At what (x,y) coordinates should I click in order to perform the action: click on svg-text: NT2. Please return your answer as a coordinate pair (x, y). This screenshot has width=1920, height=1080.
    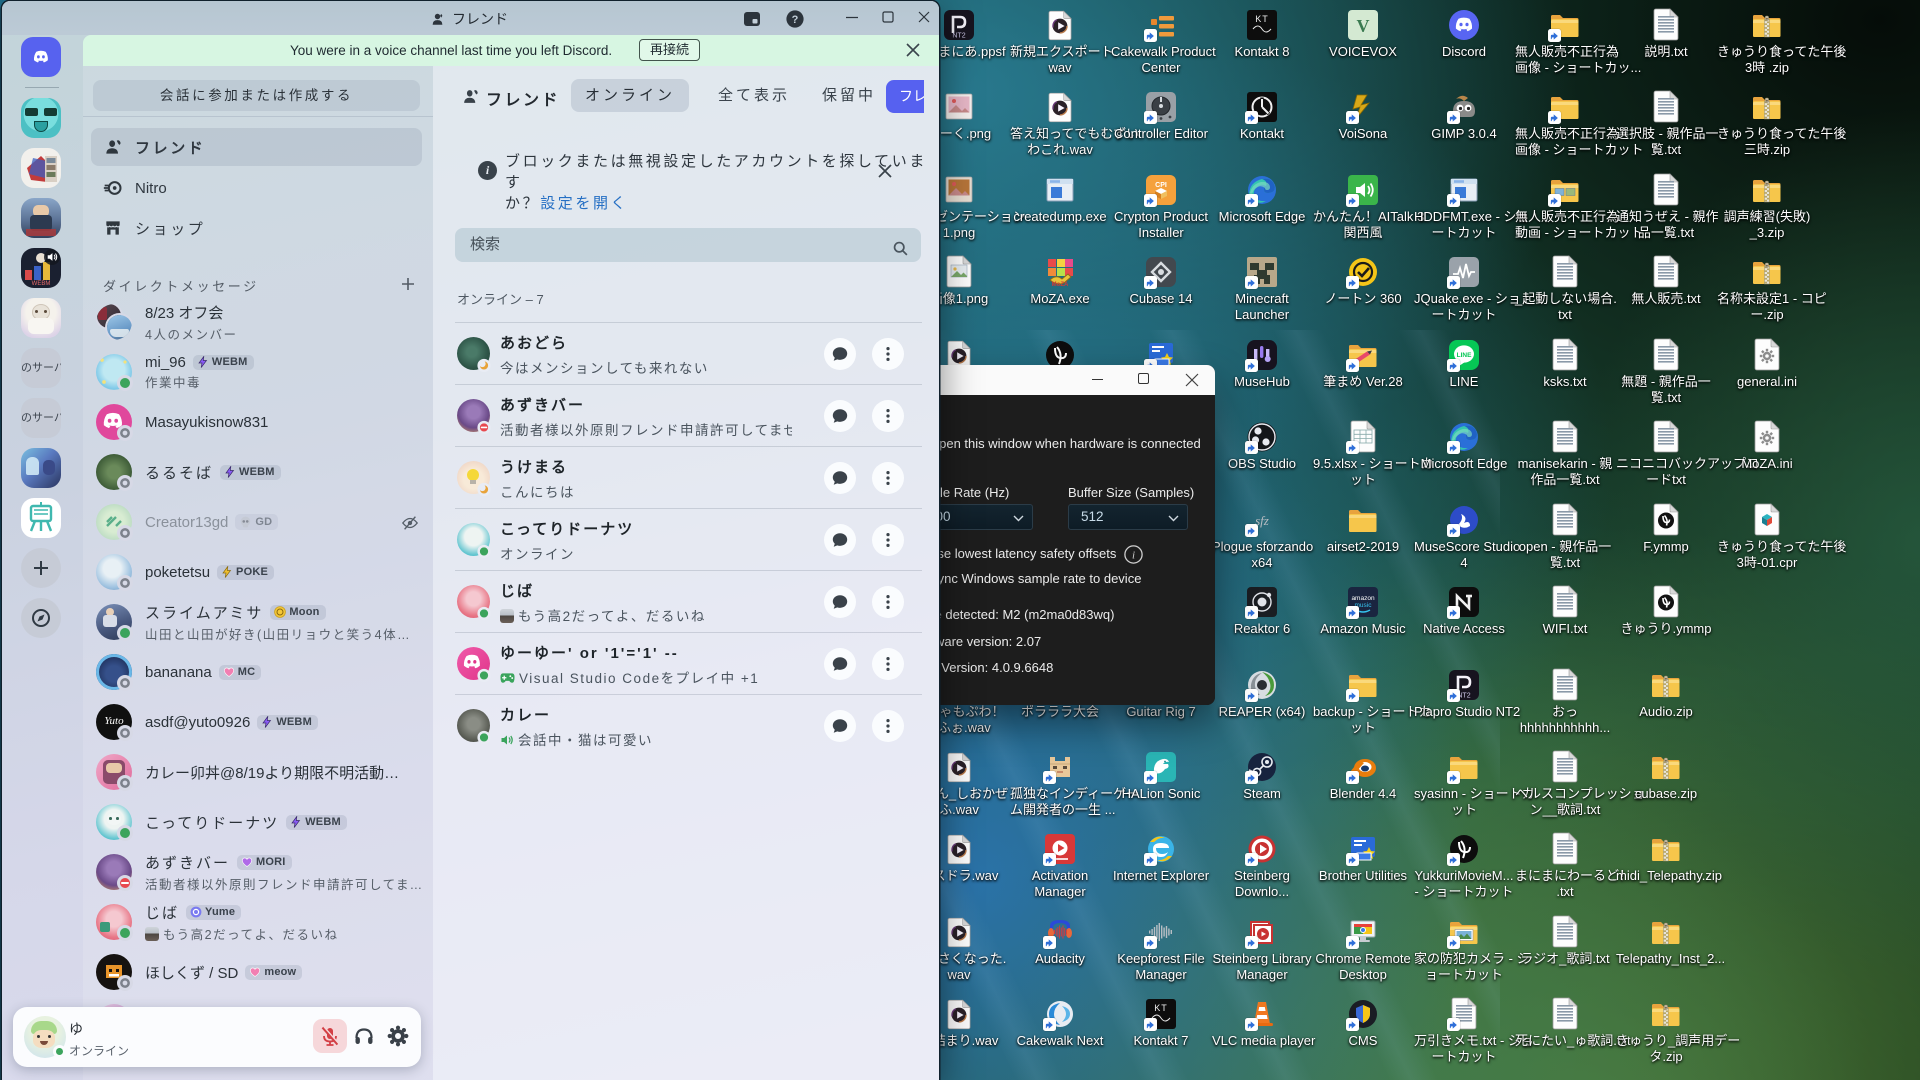
    Looking at the image, I should click on (958, 36).